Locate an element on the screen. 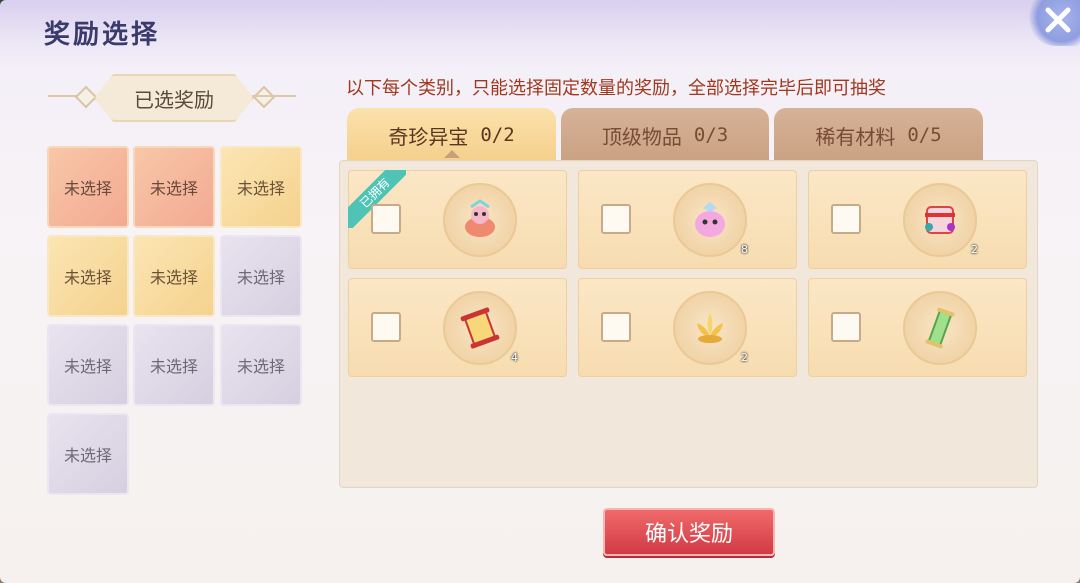  reward-card: 已拥有 is located at coordinates (457, 219).